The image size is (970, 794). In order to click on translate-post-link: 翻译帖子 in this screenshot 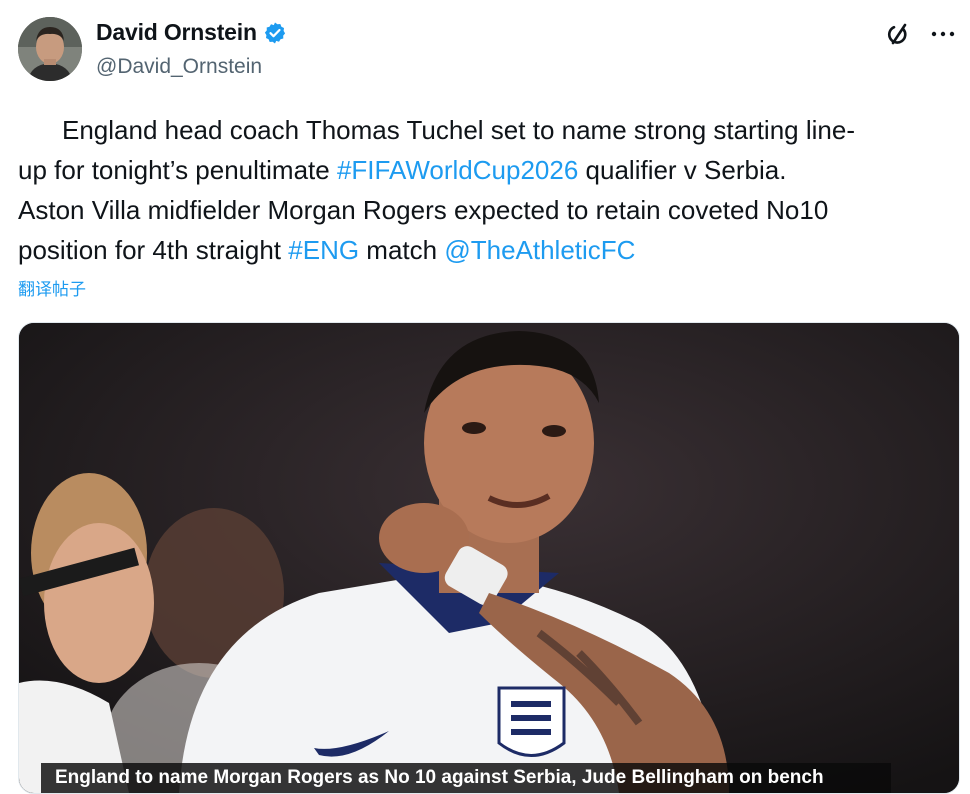, I will do `click(52, 287)`.